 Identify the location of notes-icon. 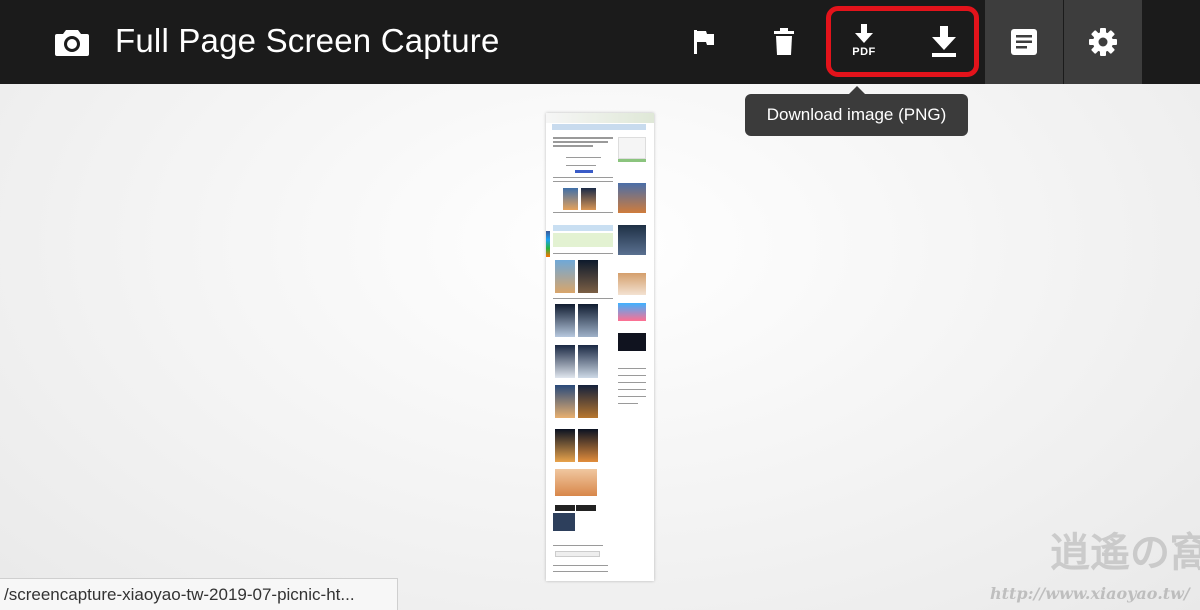
(1024, 42).